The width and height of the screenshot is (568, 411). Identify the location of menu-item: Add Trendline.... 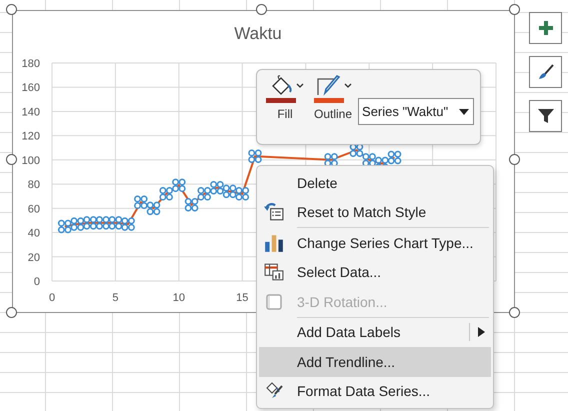
(375, 361).